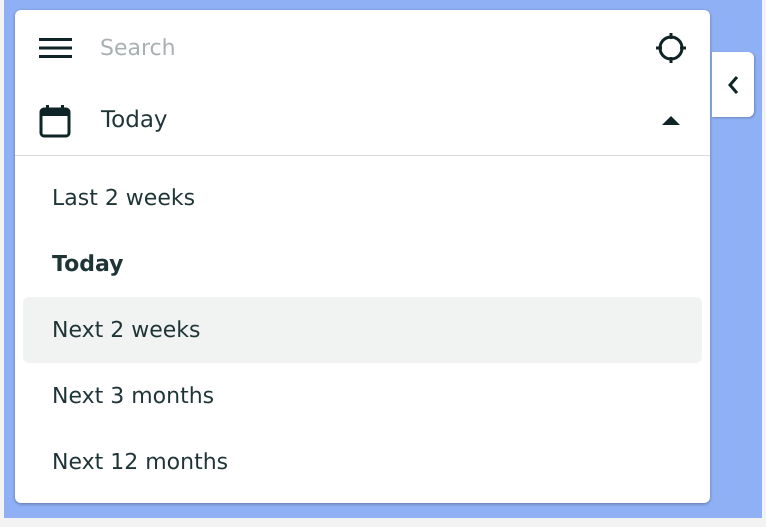 This screenshot has width=766, height=527. I want to click on range-option: Next 2 weeks, so click(362, 330).